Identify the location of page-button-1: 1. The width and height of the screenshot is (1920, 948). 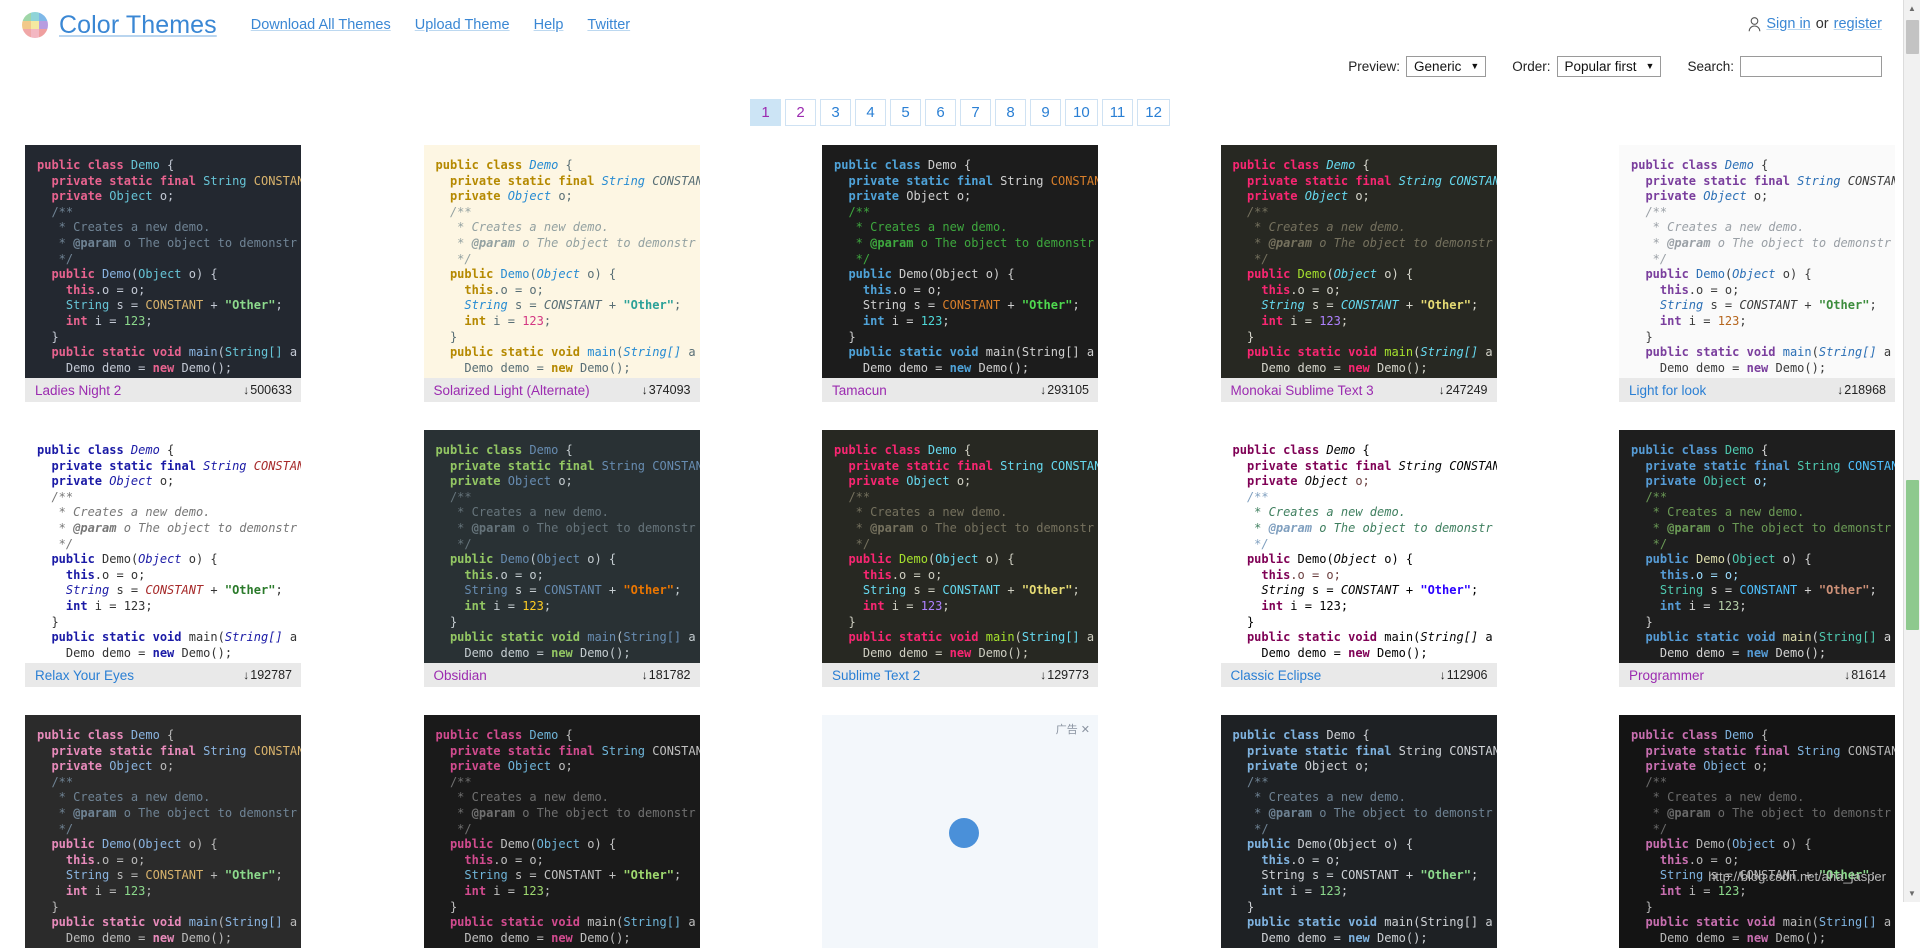
(766, 112).